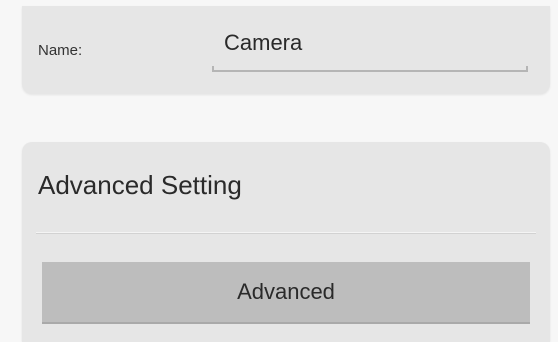 The image size is (558, 342). Describe the element at coordinates (370, 69) in the screenshot. I see `name-input-underline` at that location.